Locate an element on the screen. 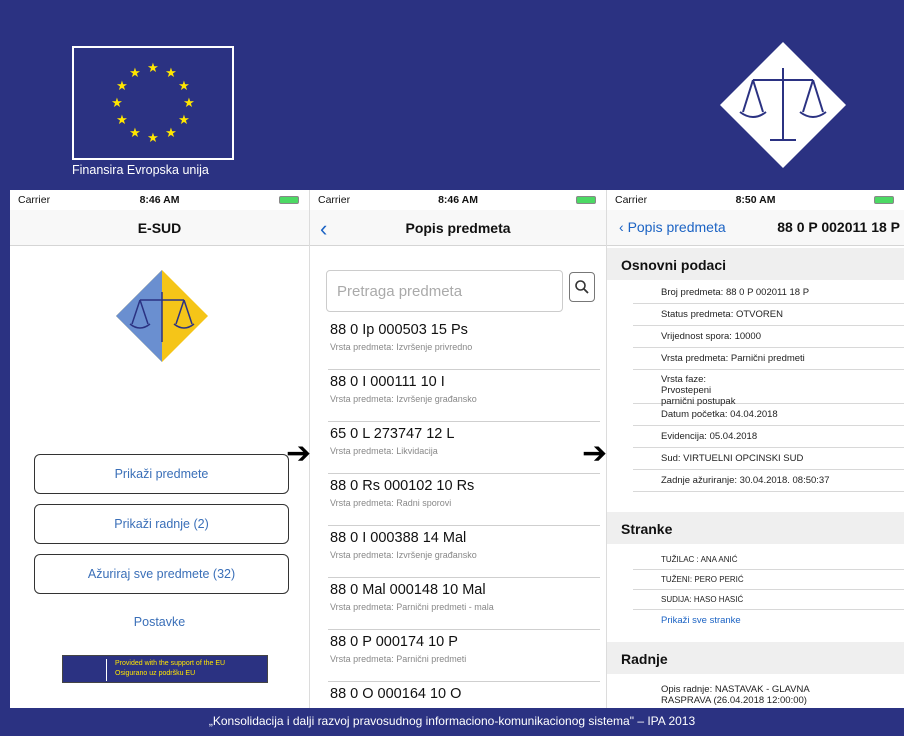  page-title: E-SUD is located at coordinates (159, 228).